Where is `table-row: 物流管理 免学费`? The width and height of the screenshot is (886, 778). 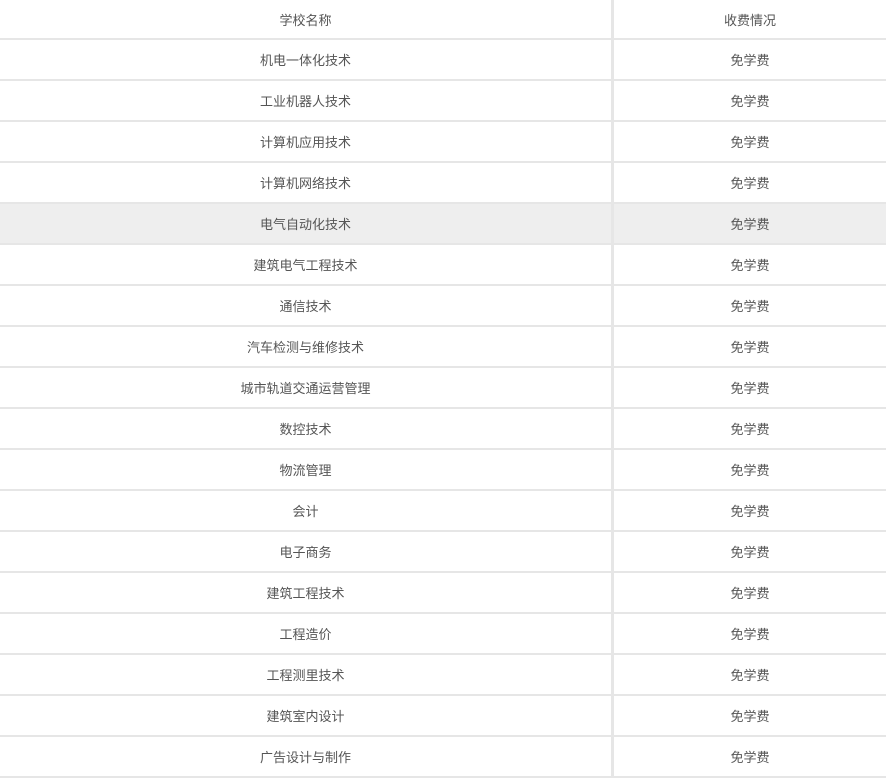
table-row: 物流管理 免学费 is located at coordinates (443, 470).